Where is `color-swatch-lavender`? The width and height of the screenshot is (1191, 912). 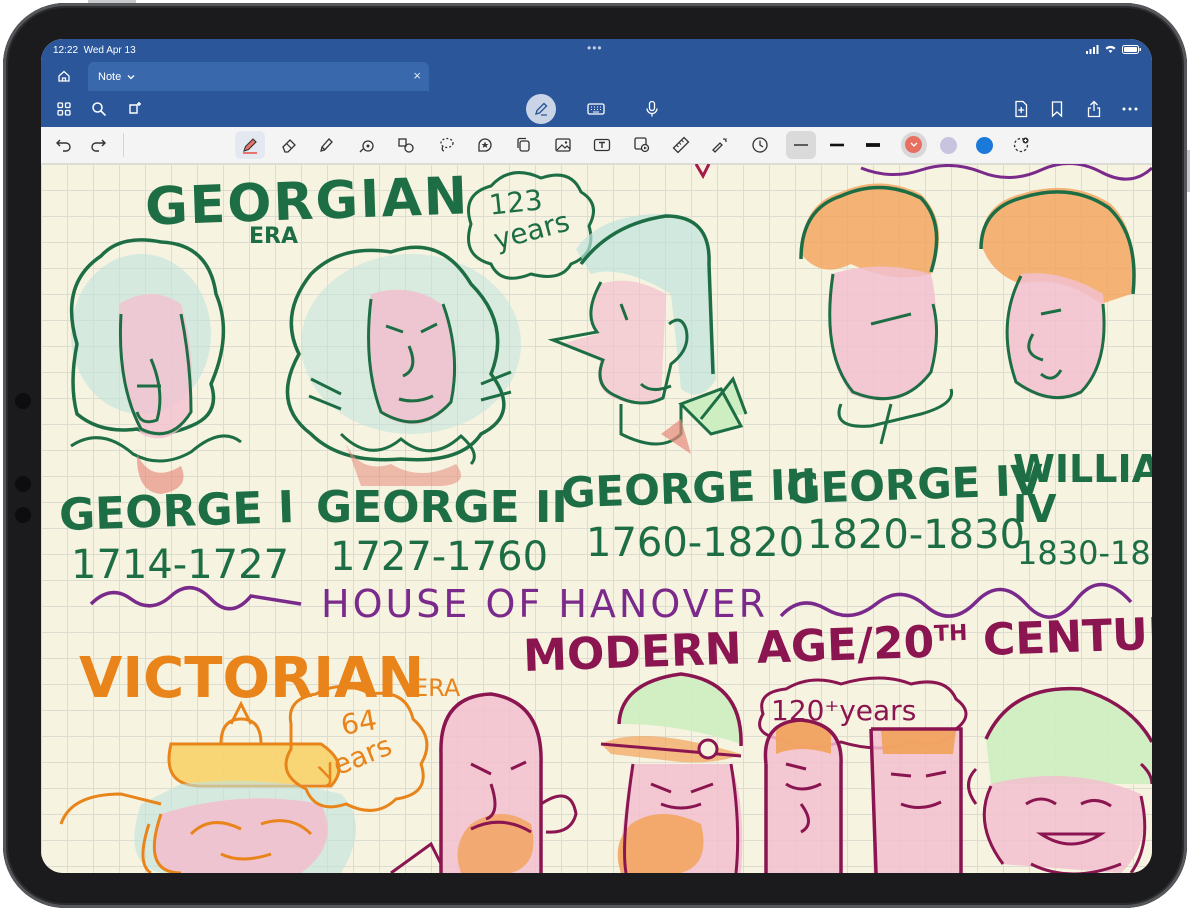
color-swatch-lavender is located at coordinates (948, 145).